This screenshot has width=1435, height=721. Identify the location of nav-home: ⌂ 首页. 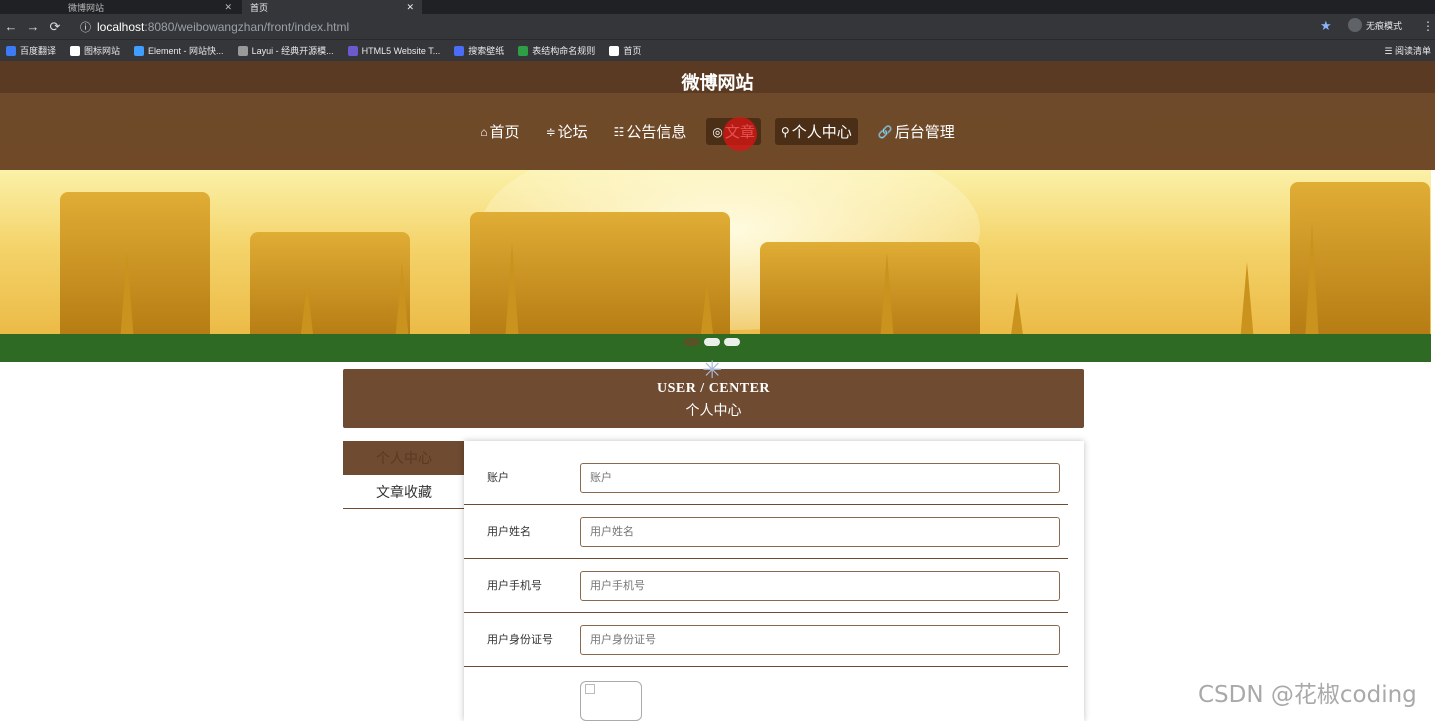
(499, 131).